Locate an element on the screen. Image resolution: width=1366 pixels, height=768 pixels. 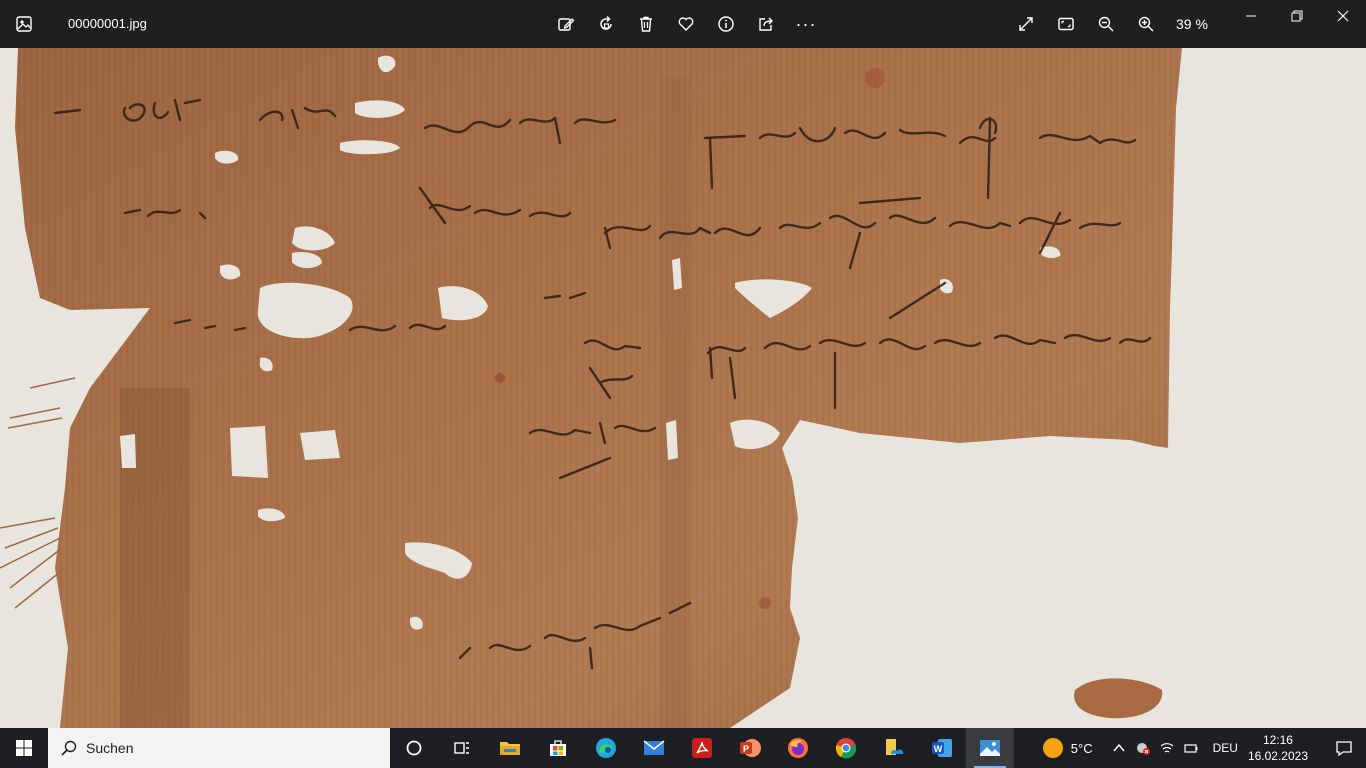
minimize-button is located at coordinates (1251, 16).